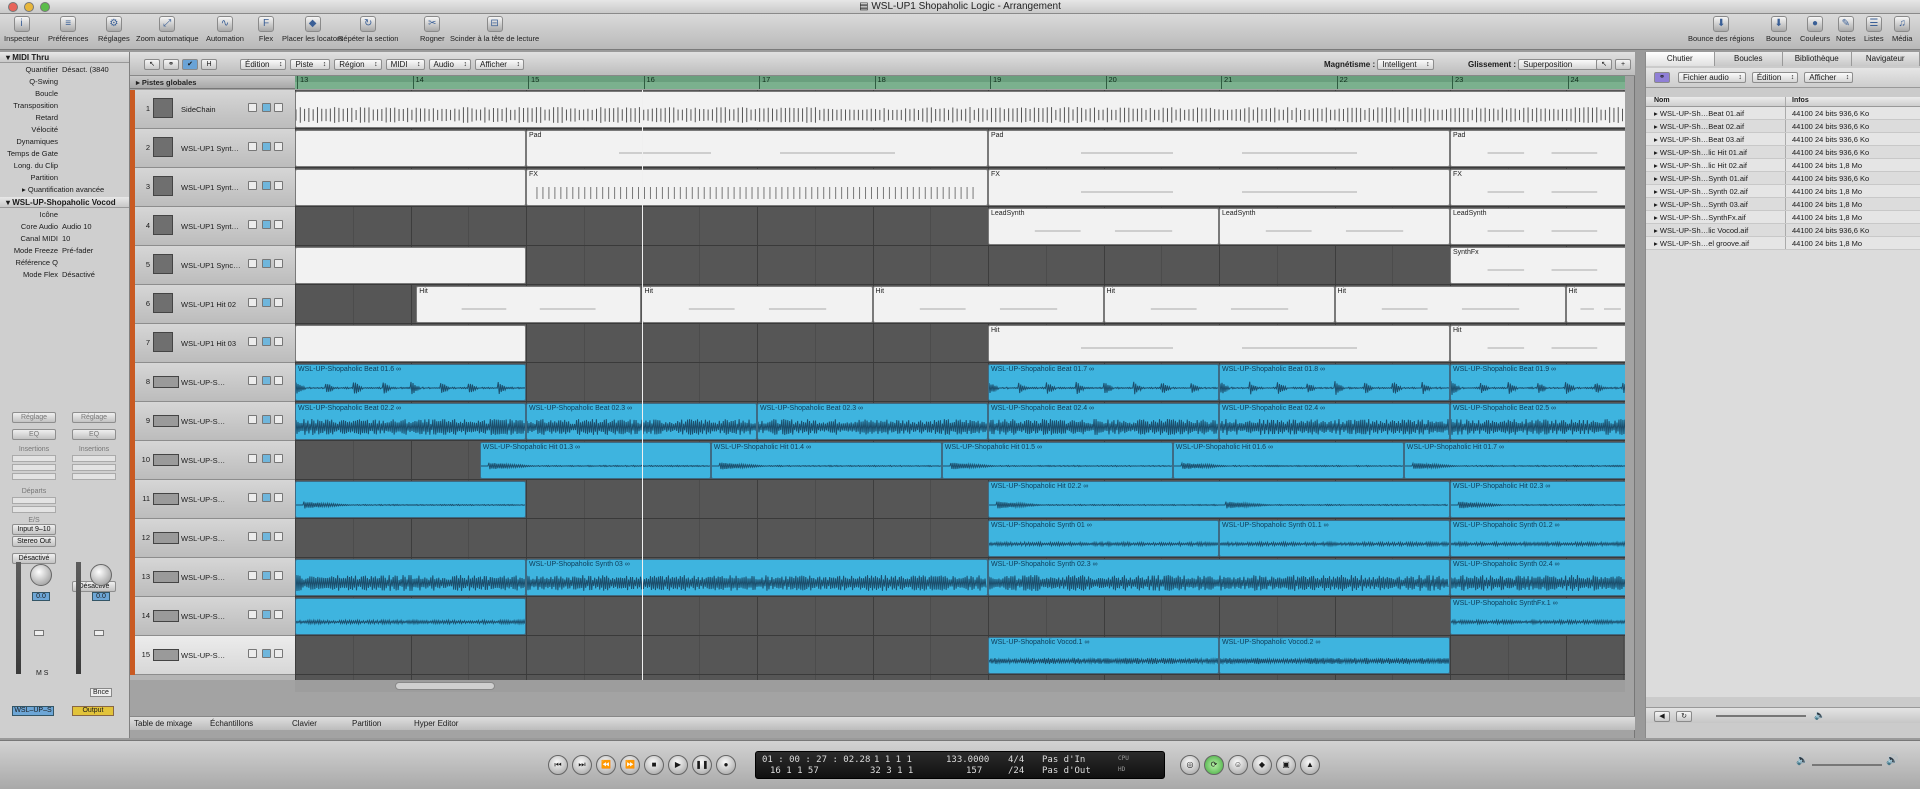 Image resolution: width=1920 pixels, height=789 pixels. What do you see at coordinates (1334, 538) in the screenshot?
I see `audio-region: WSL-UP-Shopaholic Synth 01.1 ∞` at bounding box center [1334, 538].